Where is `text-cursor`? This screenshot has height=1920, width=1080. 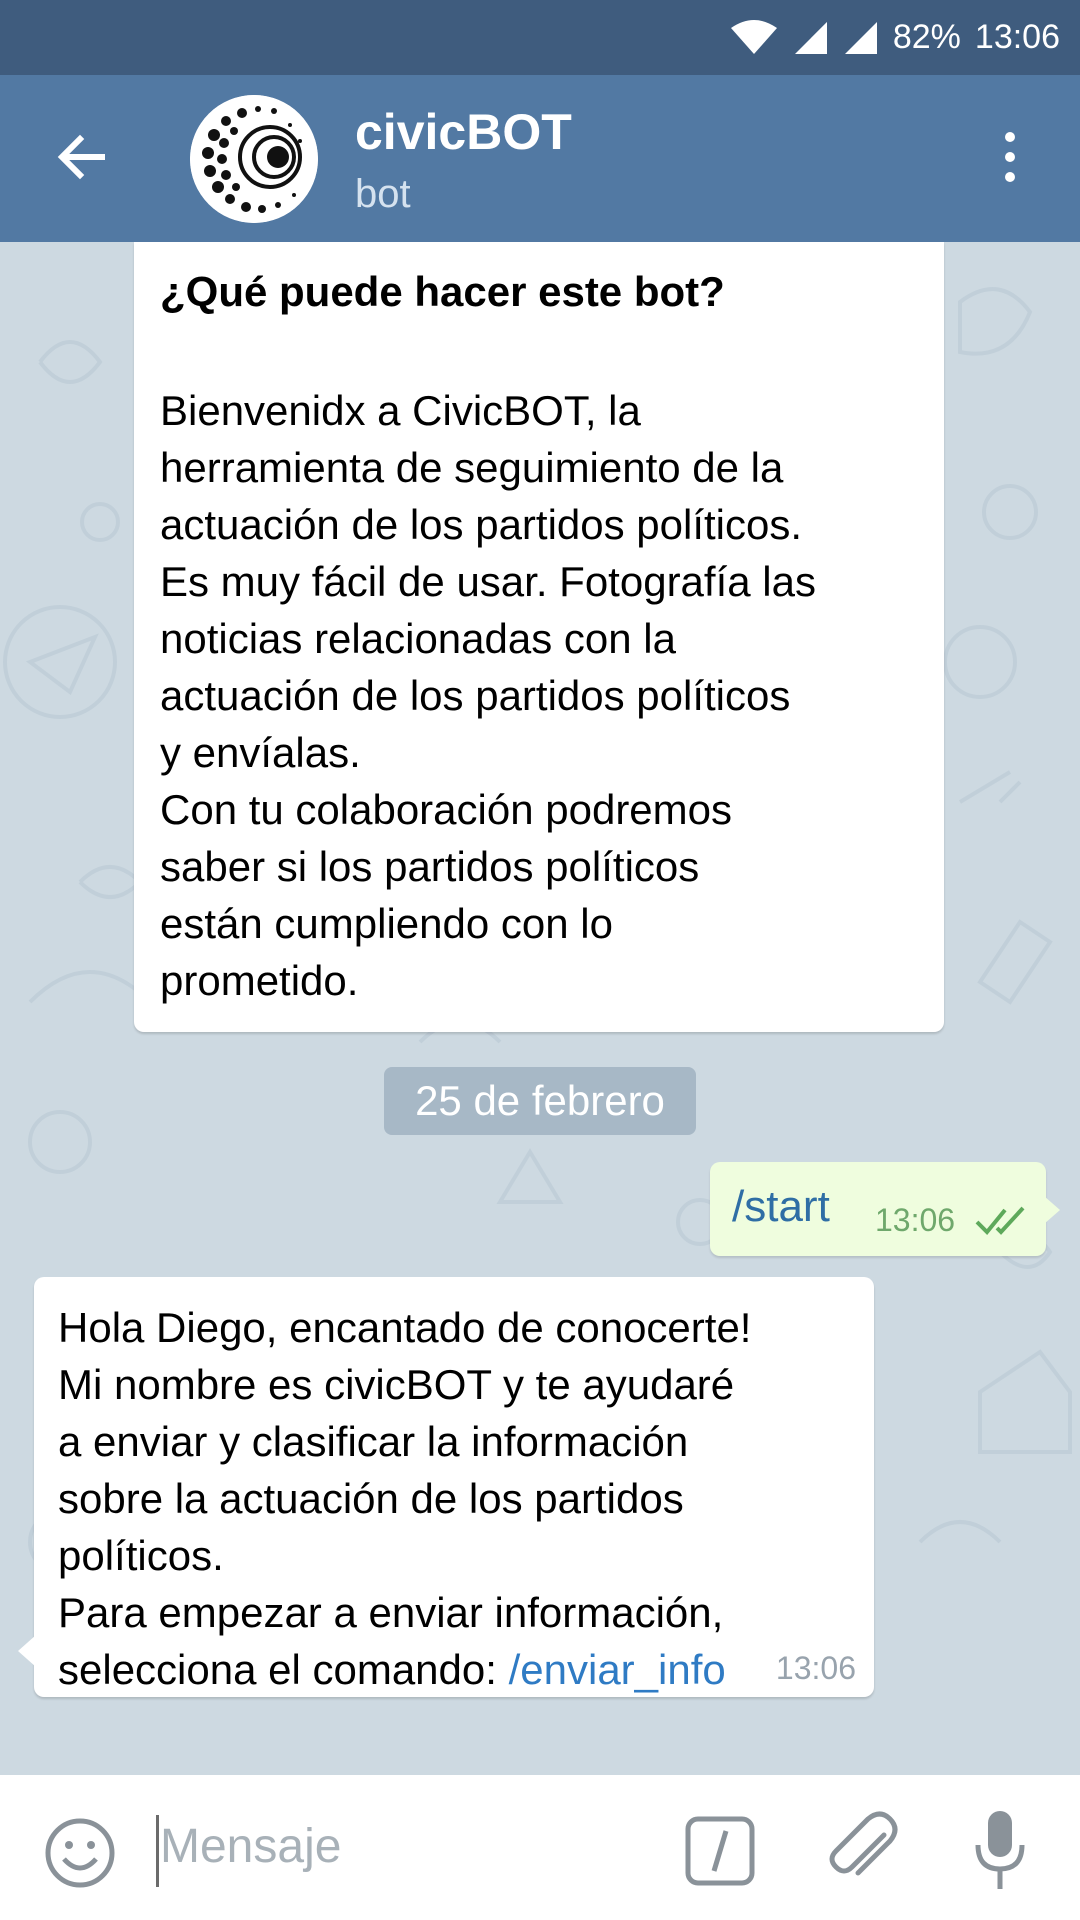
text-cursor is located at coordinates (157, 1851).